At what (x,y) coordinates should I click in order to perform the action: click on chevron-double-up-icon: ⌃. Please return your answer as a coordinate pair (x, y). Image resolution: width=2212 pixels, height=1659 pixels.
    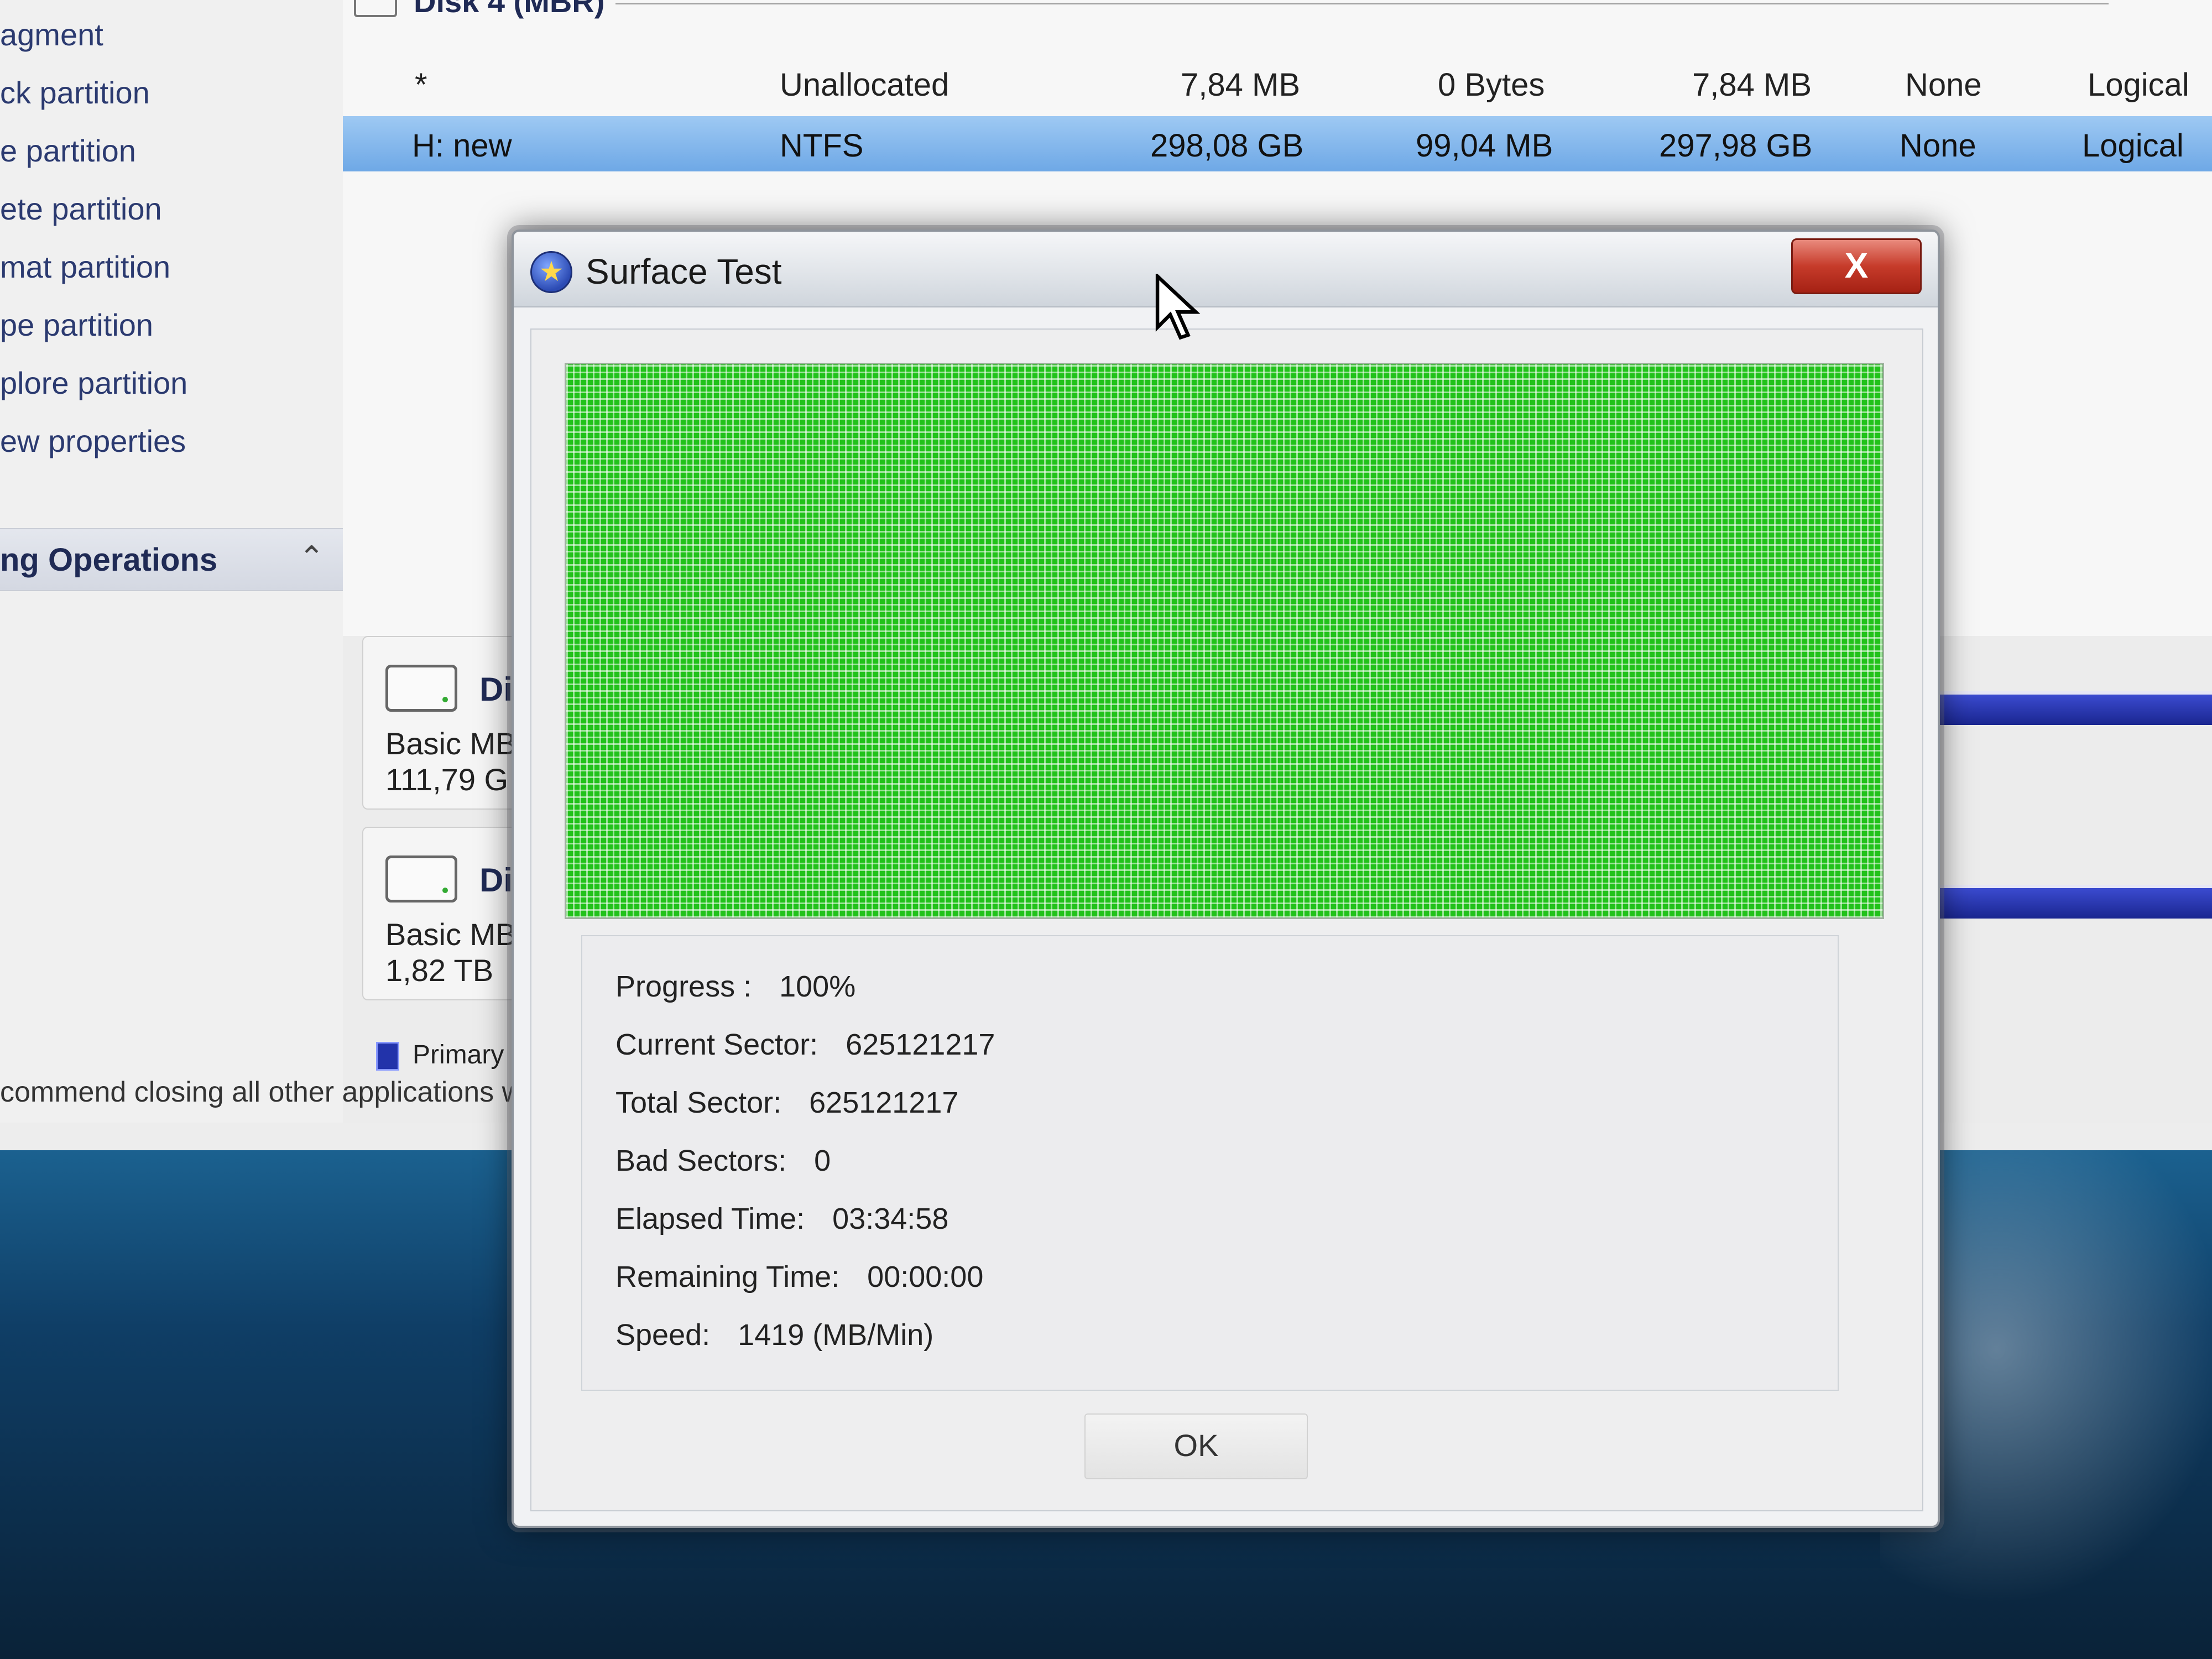
    Looking at the image, I should click on (312, 557).